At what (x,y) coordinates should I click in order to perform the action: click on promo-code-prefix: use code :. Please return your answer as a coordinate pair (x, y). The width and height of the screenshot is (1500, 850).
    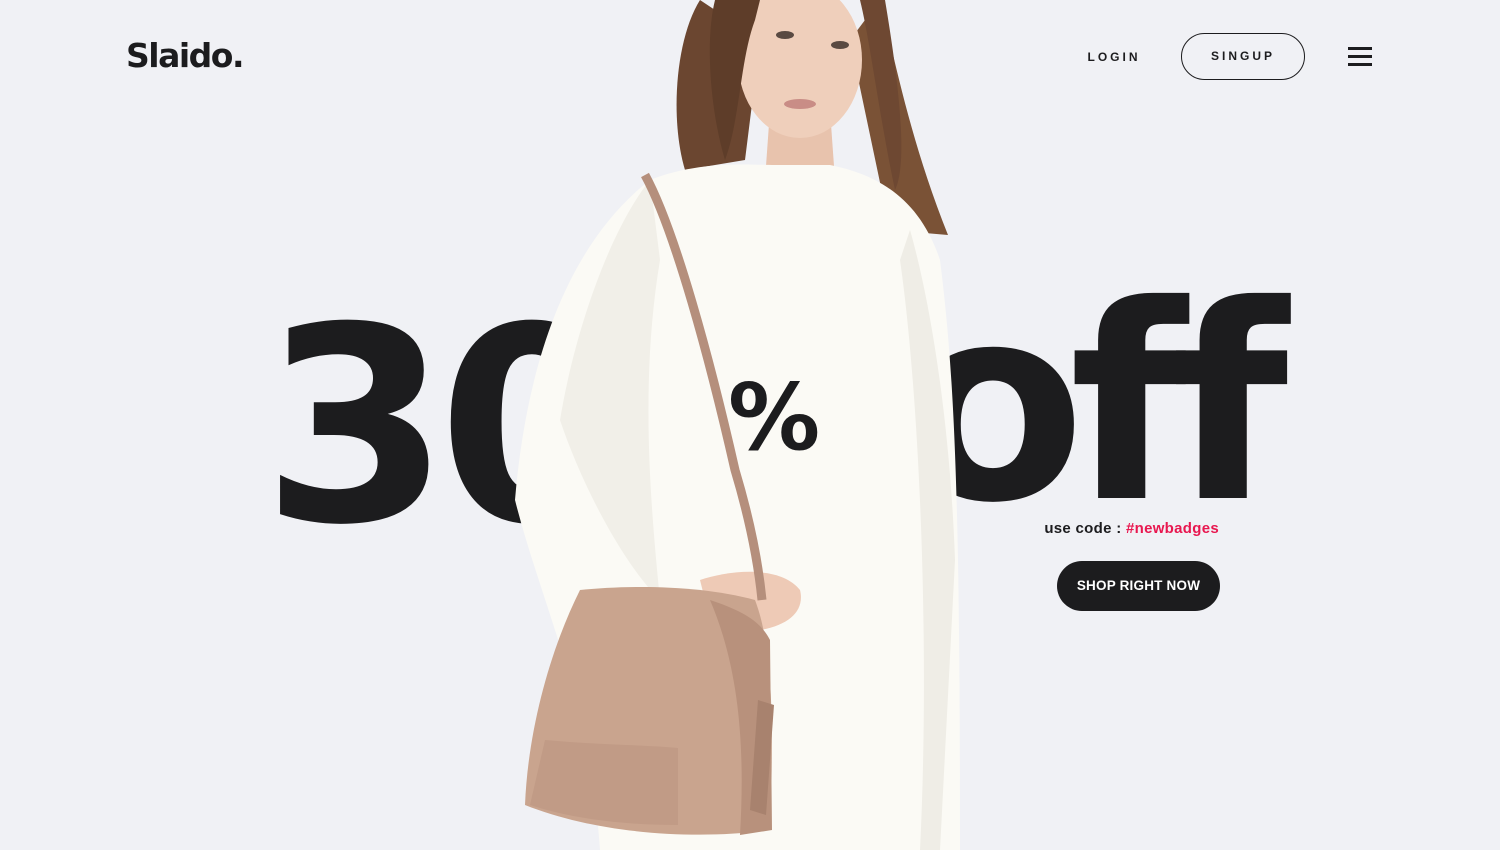
    Looking at the image, I should click on (1085, 528).